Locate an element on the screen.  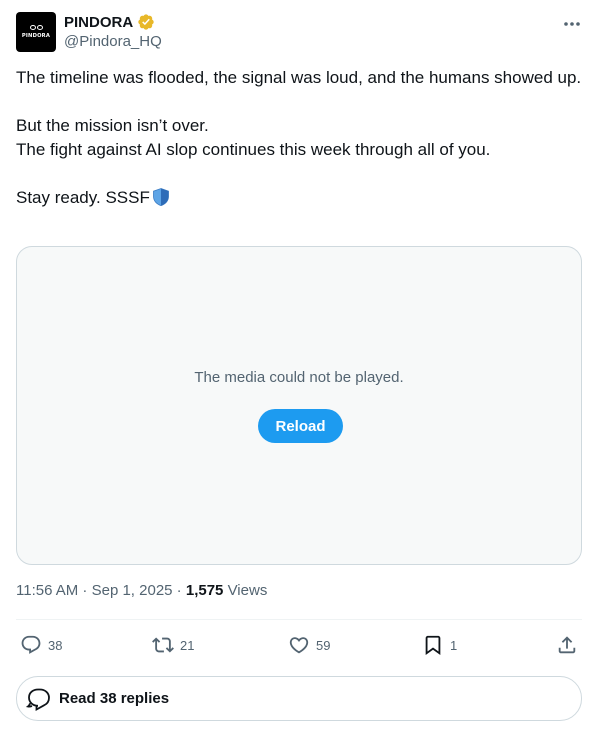
like-button: 59 is located at coordinates (309, 645).